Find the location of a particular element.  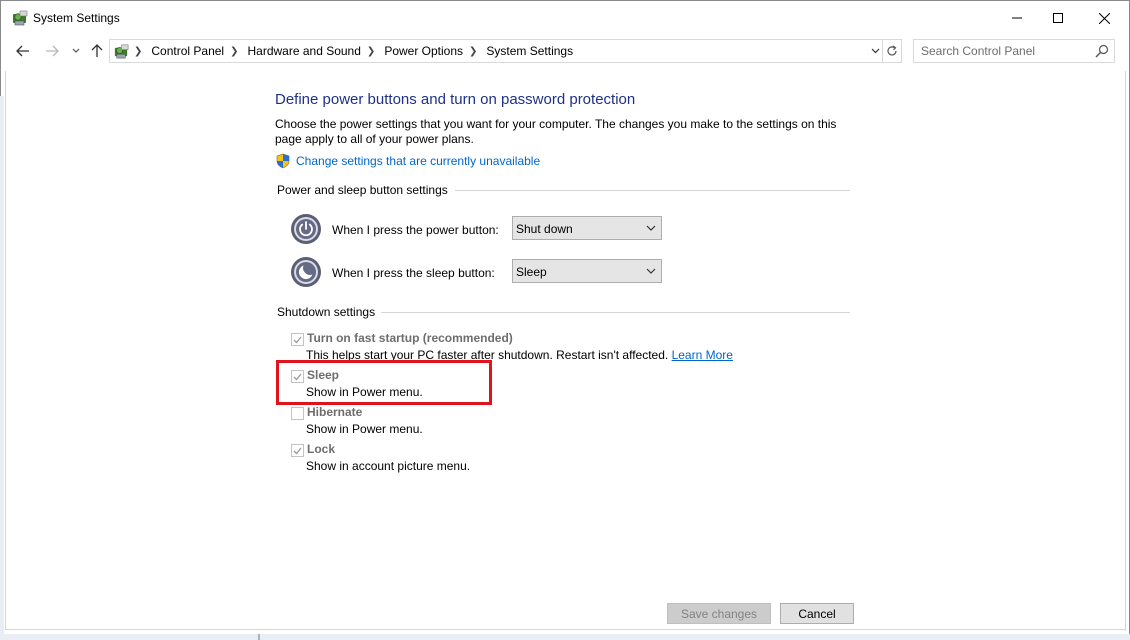

arrow-right-icon is located at coordinates (52, 51).